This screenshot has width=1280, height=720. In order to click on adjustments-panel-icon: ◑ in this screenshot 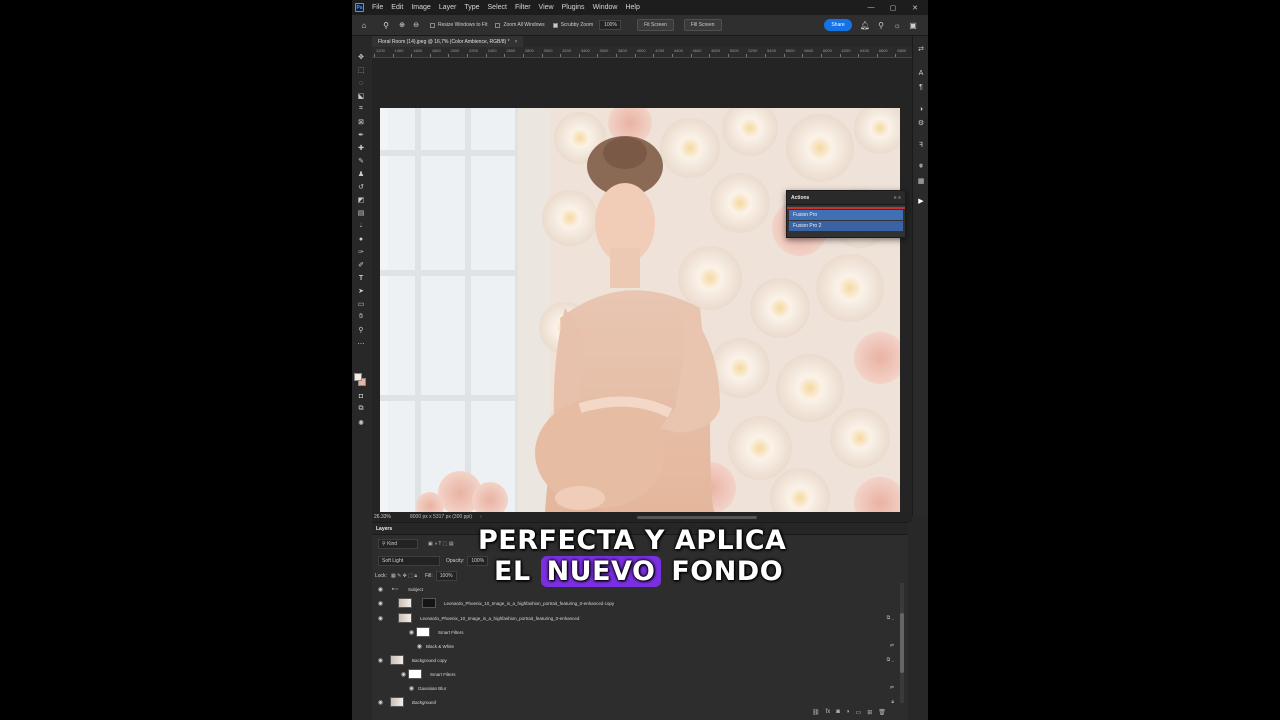, I will do `click(921, 109)`.